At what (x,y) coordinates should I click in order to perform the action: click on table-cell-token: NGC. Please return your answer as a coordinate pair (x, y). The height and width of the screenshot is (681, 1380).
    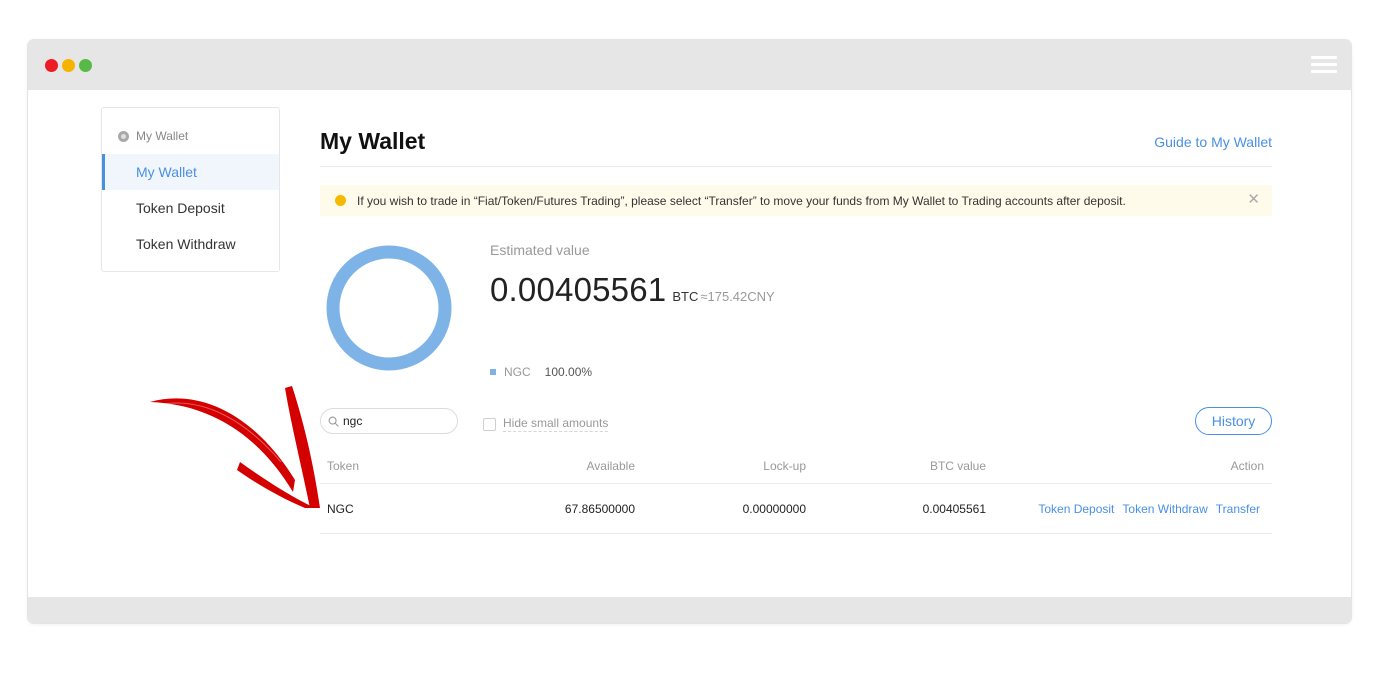
    Looking at the image, I should click on (340, 509).